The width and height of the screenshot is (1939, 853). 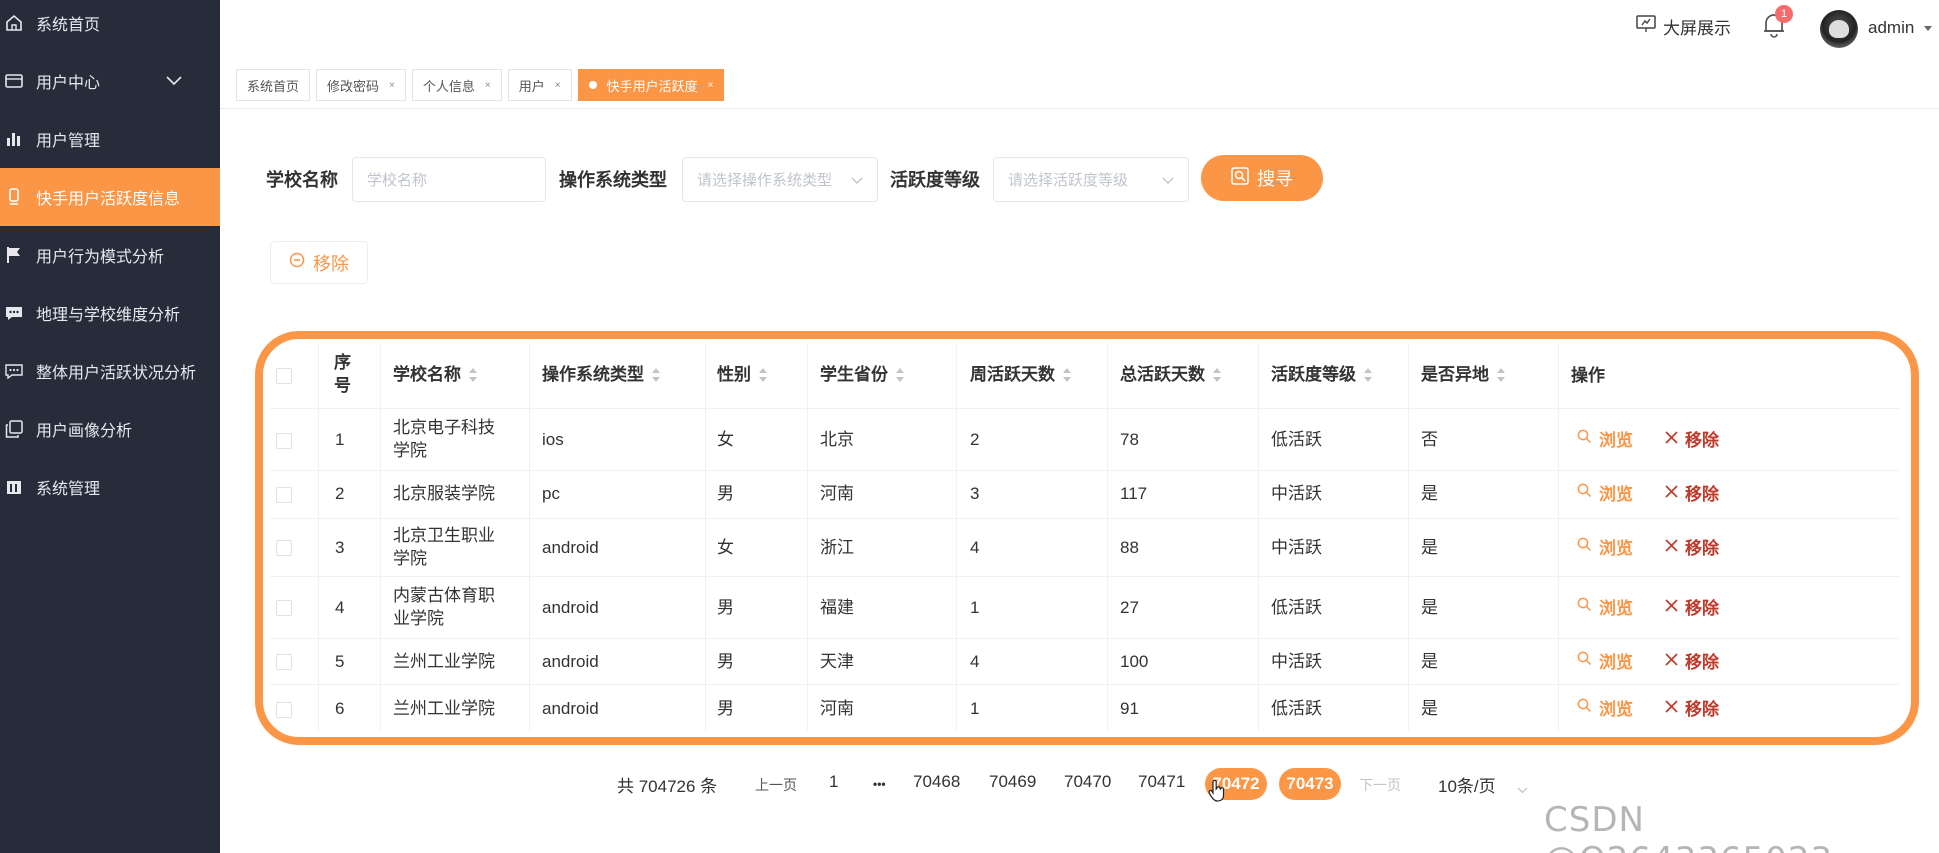 I want to click on sidebar-item-overall-analysis: 整体用户活跃状况分析, so click(x=110, y=371).